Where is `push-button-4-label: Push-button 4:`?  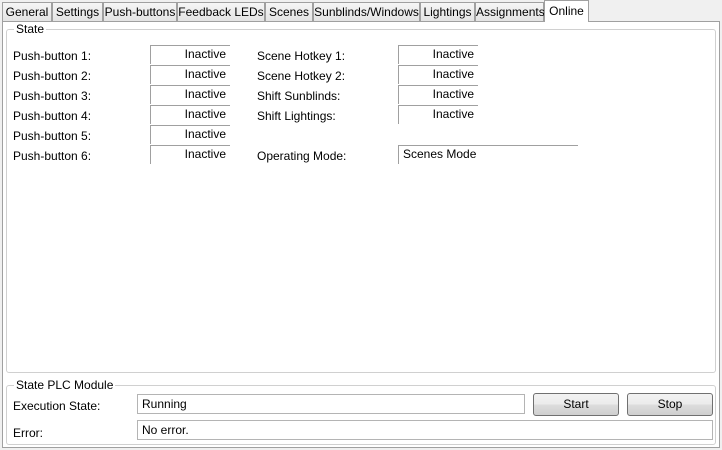 push-button-4-label: Push-button 4: is located at coordinates (52, 116).